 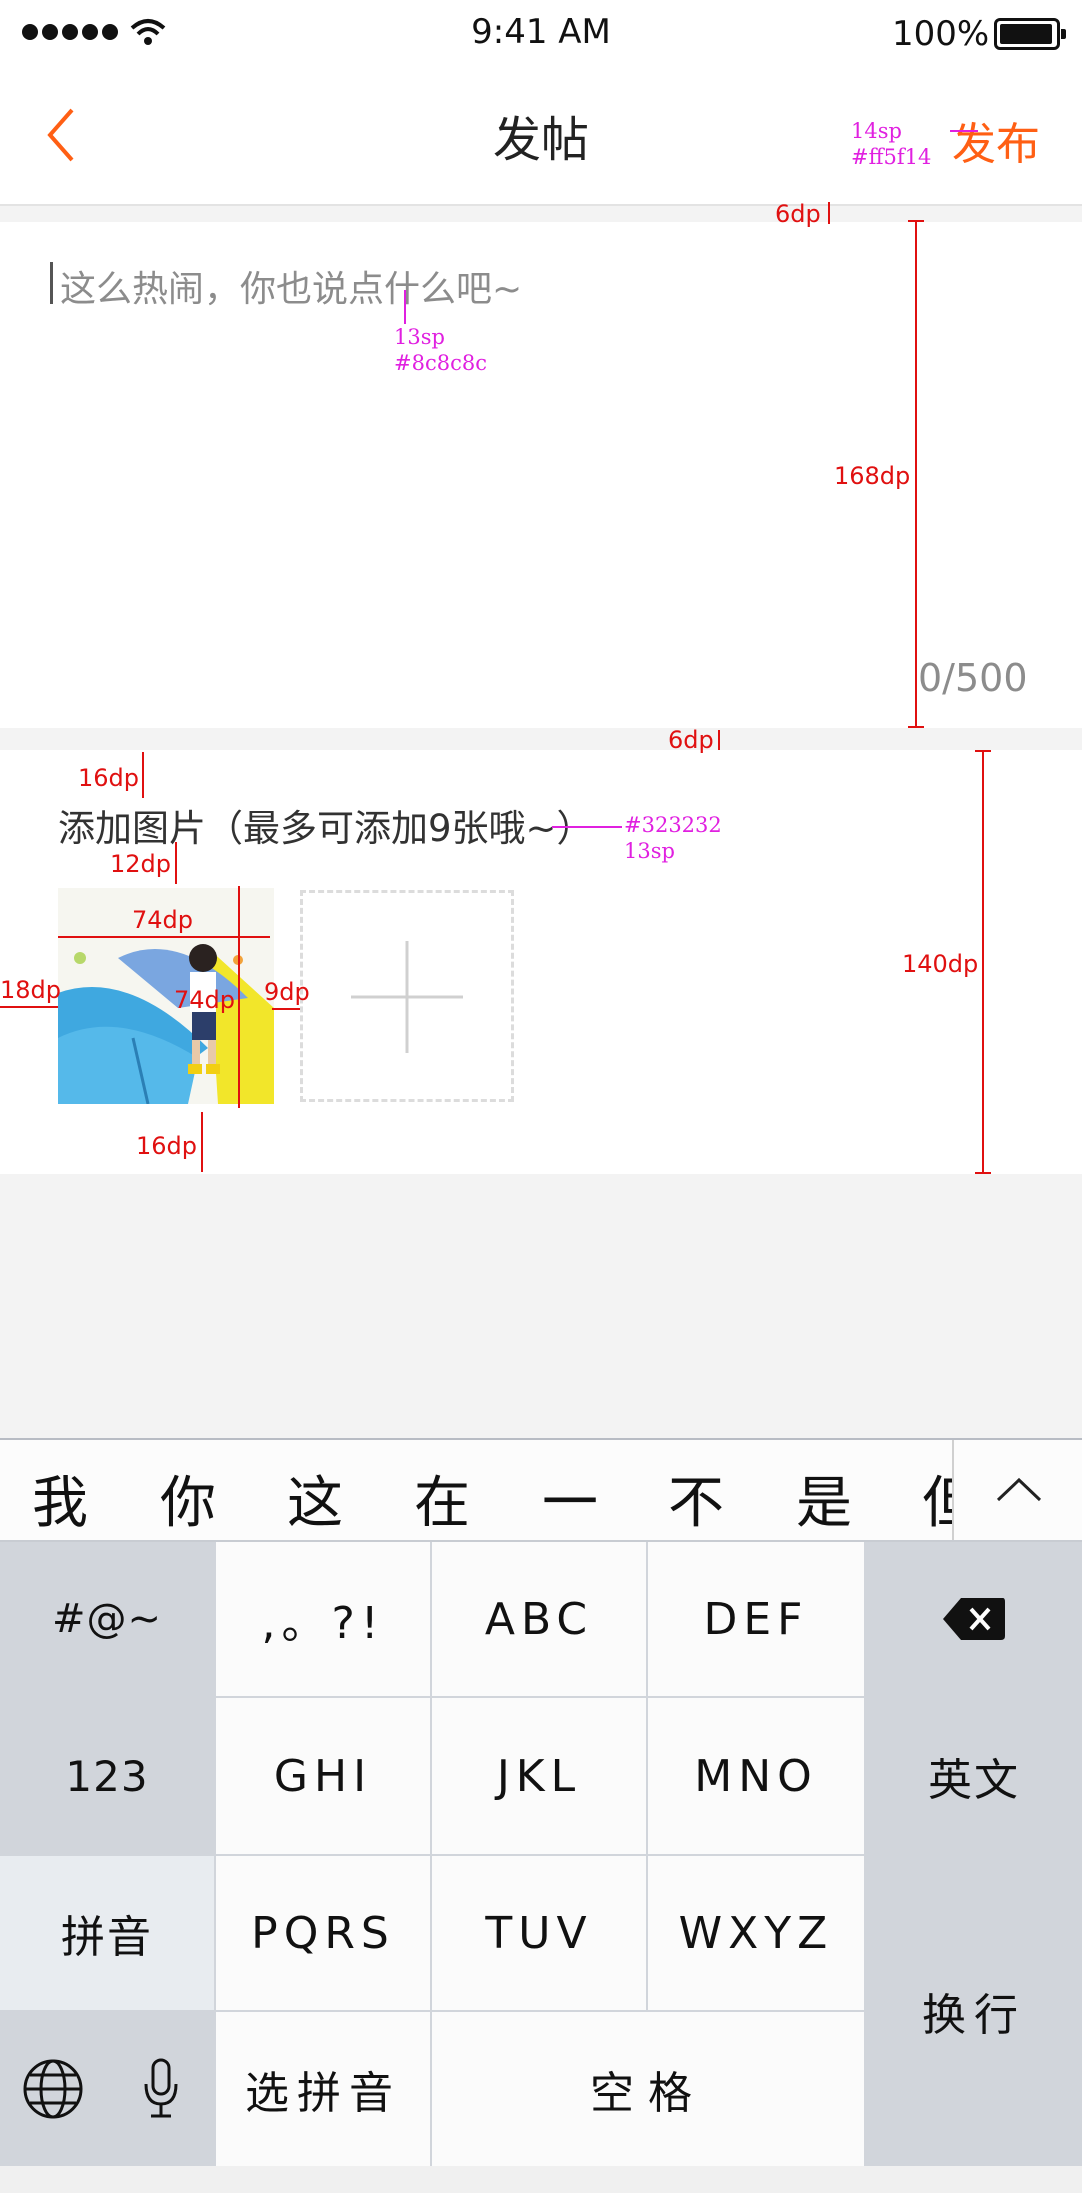 I want to click on title-spec-annotation: #323232 13sp, so click(x=673, y=838).